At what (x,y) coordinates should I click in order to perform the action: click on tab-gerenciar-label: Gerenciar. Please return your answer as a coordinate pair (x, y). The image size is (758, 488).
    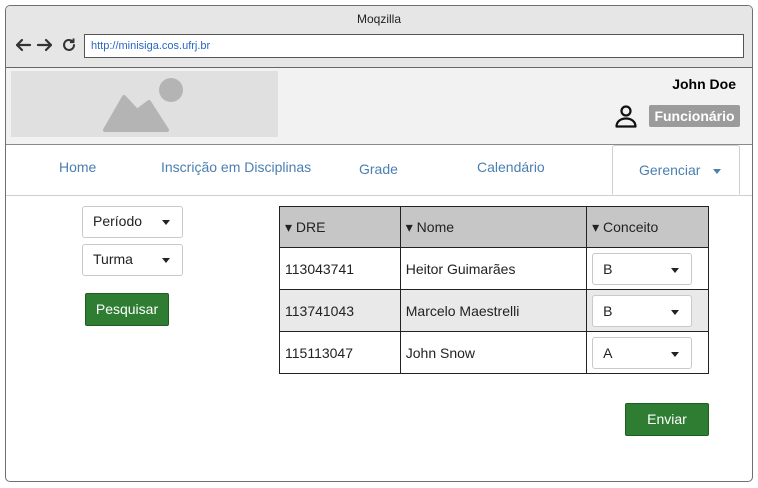
    Looking at the image, I should click on (670, 170).